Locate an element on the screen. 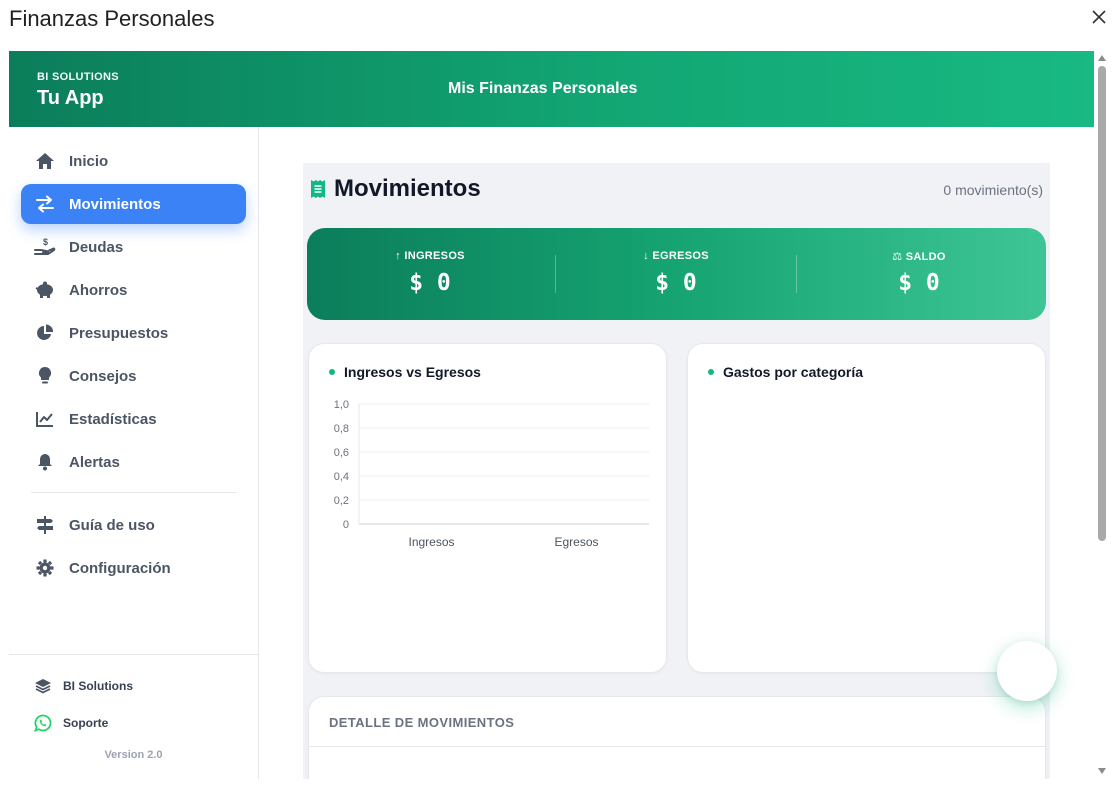 This screenshot has width=1120, height=798. scroll-thumb is located at coordinates (1102, 303).